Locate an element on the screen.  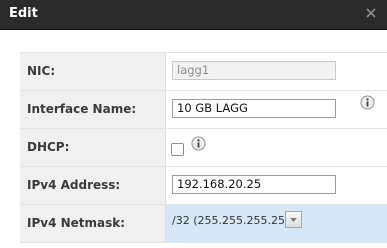
ipv4-netmask-label-cell: IPv4 Netmask: is located at coordinates (93, 223).